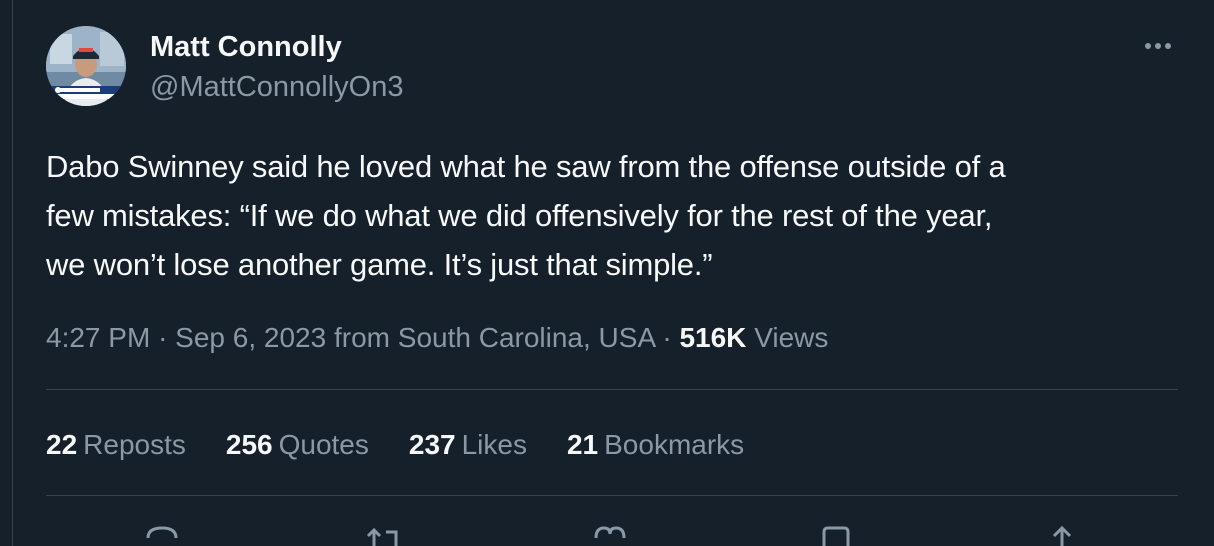  Describe the element at coordinates (432, 444) in the screenshot. I see `likes-count: 237` at that location.